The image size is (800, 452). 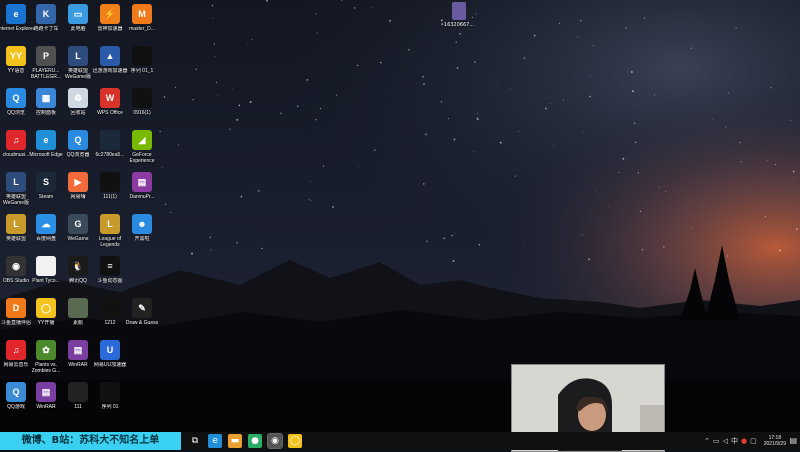 I want to click on chevron-up-icon: ⌃, so click(x=707, y=441).